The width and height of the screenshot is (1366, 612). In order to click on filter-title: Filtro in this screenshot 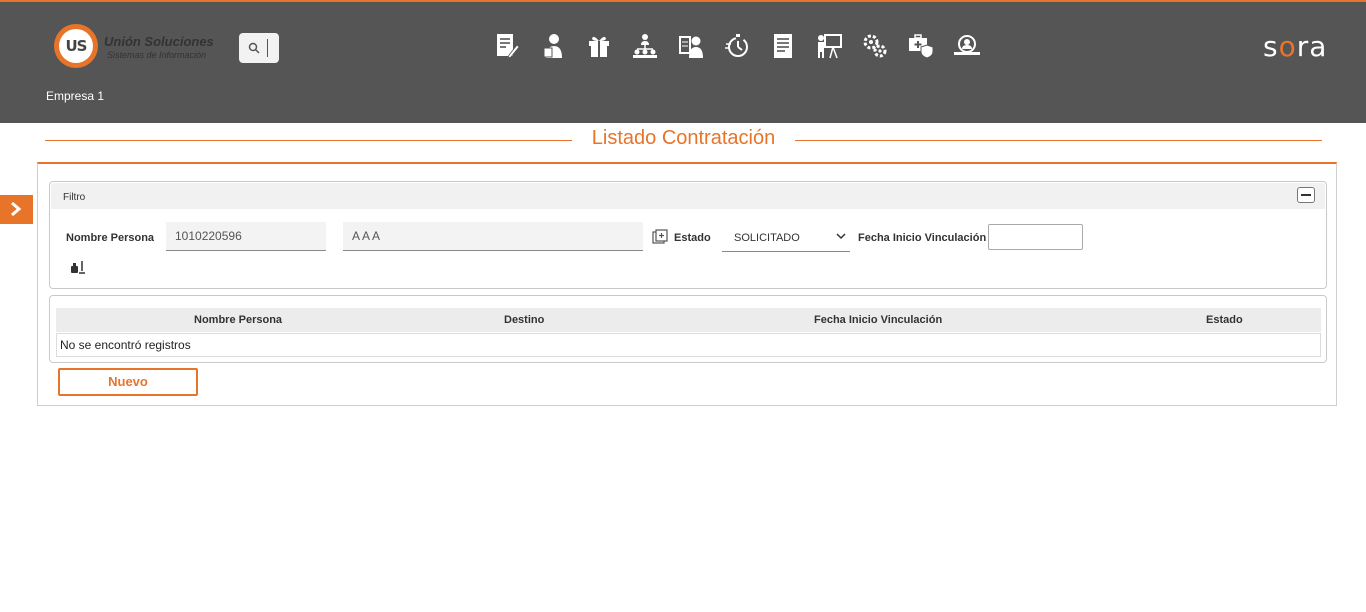, I will do `click(74, 197)`.